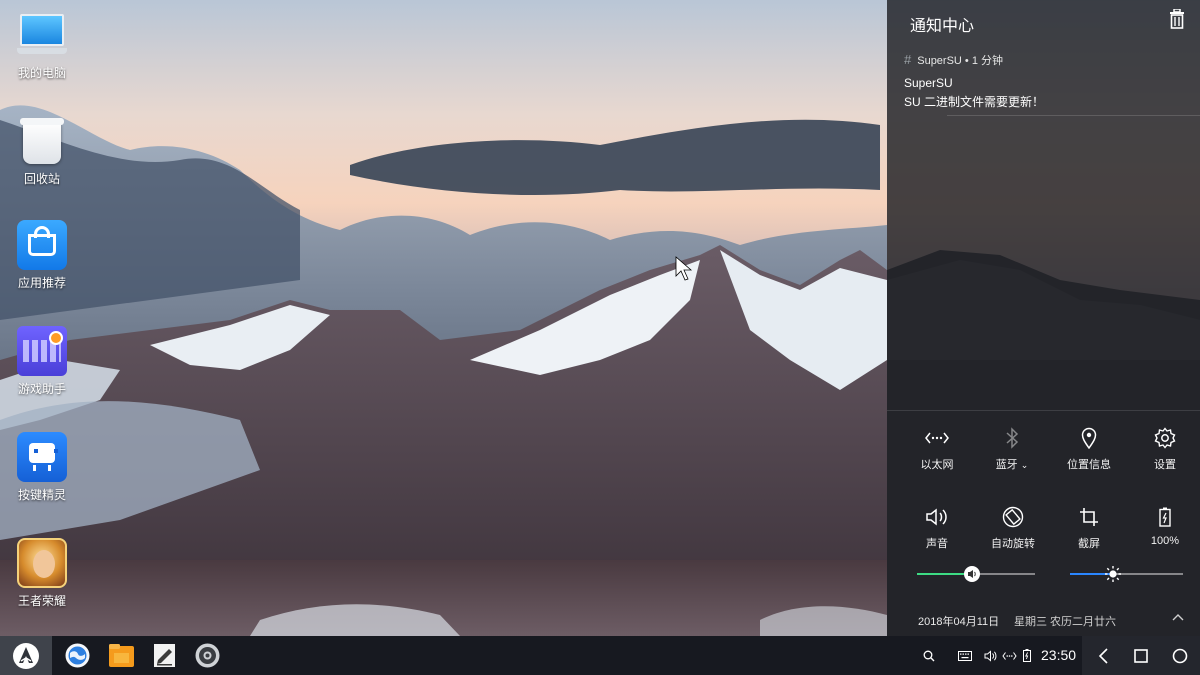 This screenshot has width=1200, height=675. I want to click on desktop-icon-label: 王者荣耀, so click(41, 601).